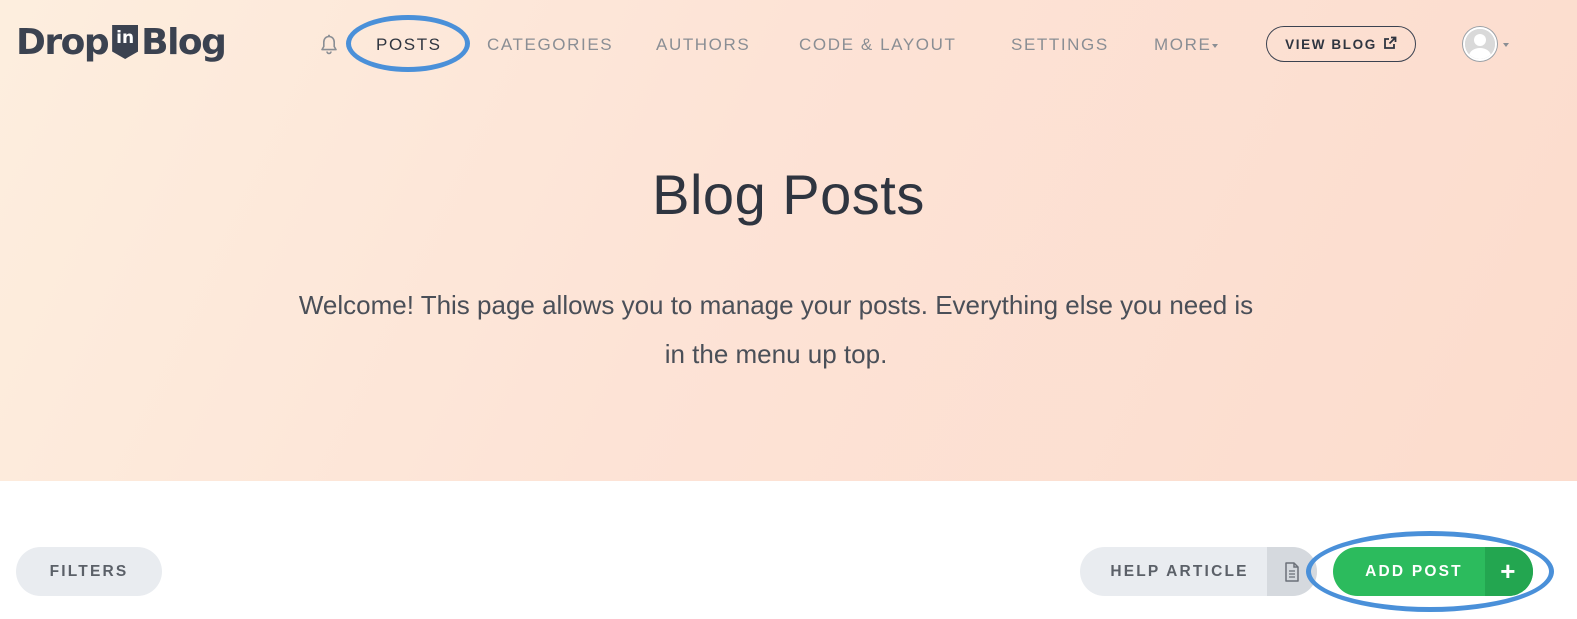 The width and height of the screenshot is (1577, 619). I want to click on nav-more-dropdown: MORE, so click(1186, 45).